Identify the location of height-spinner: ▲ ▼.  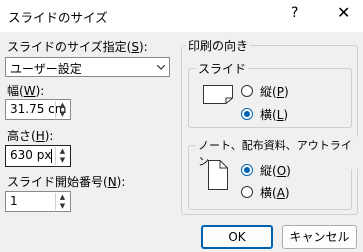
(62, 156).